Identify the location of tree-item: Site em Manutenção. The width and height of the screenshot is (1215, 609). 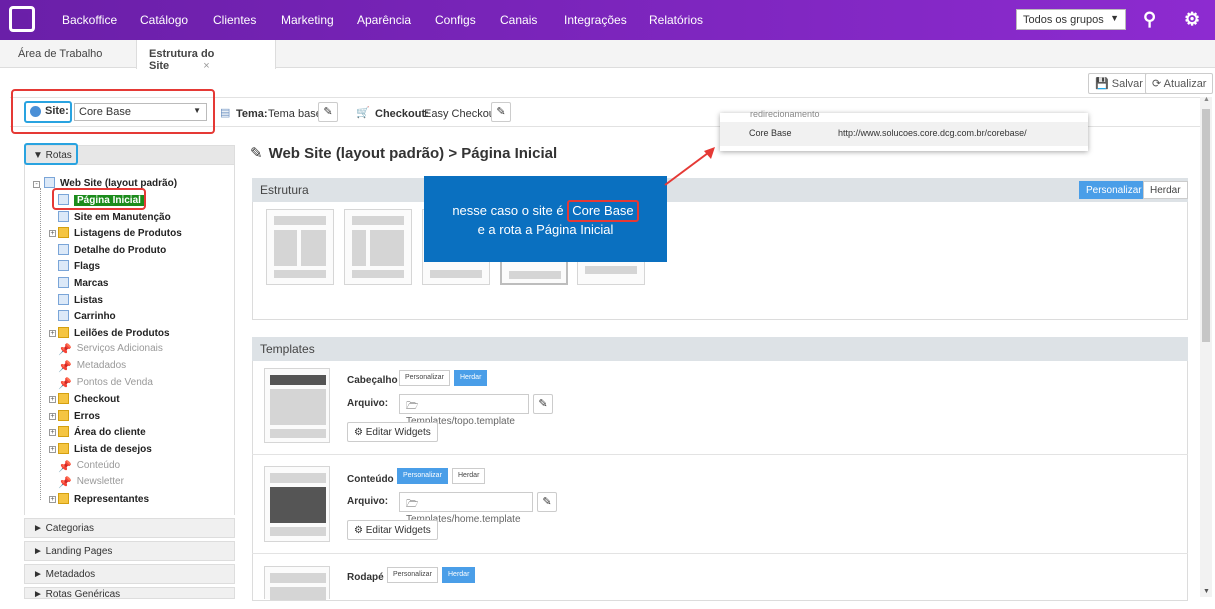
(114, 217).